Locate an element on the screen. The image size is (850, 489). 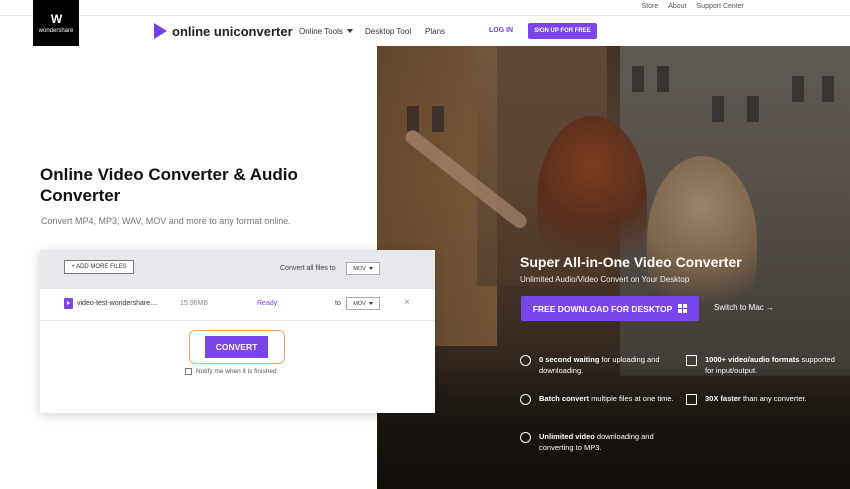
windows-icon is located at coordinates (683, 308).